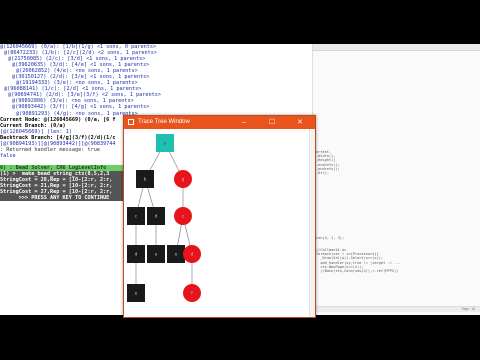  I want to click on window-title: Trace Tree Window, so click(164, 122).